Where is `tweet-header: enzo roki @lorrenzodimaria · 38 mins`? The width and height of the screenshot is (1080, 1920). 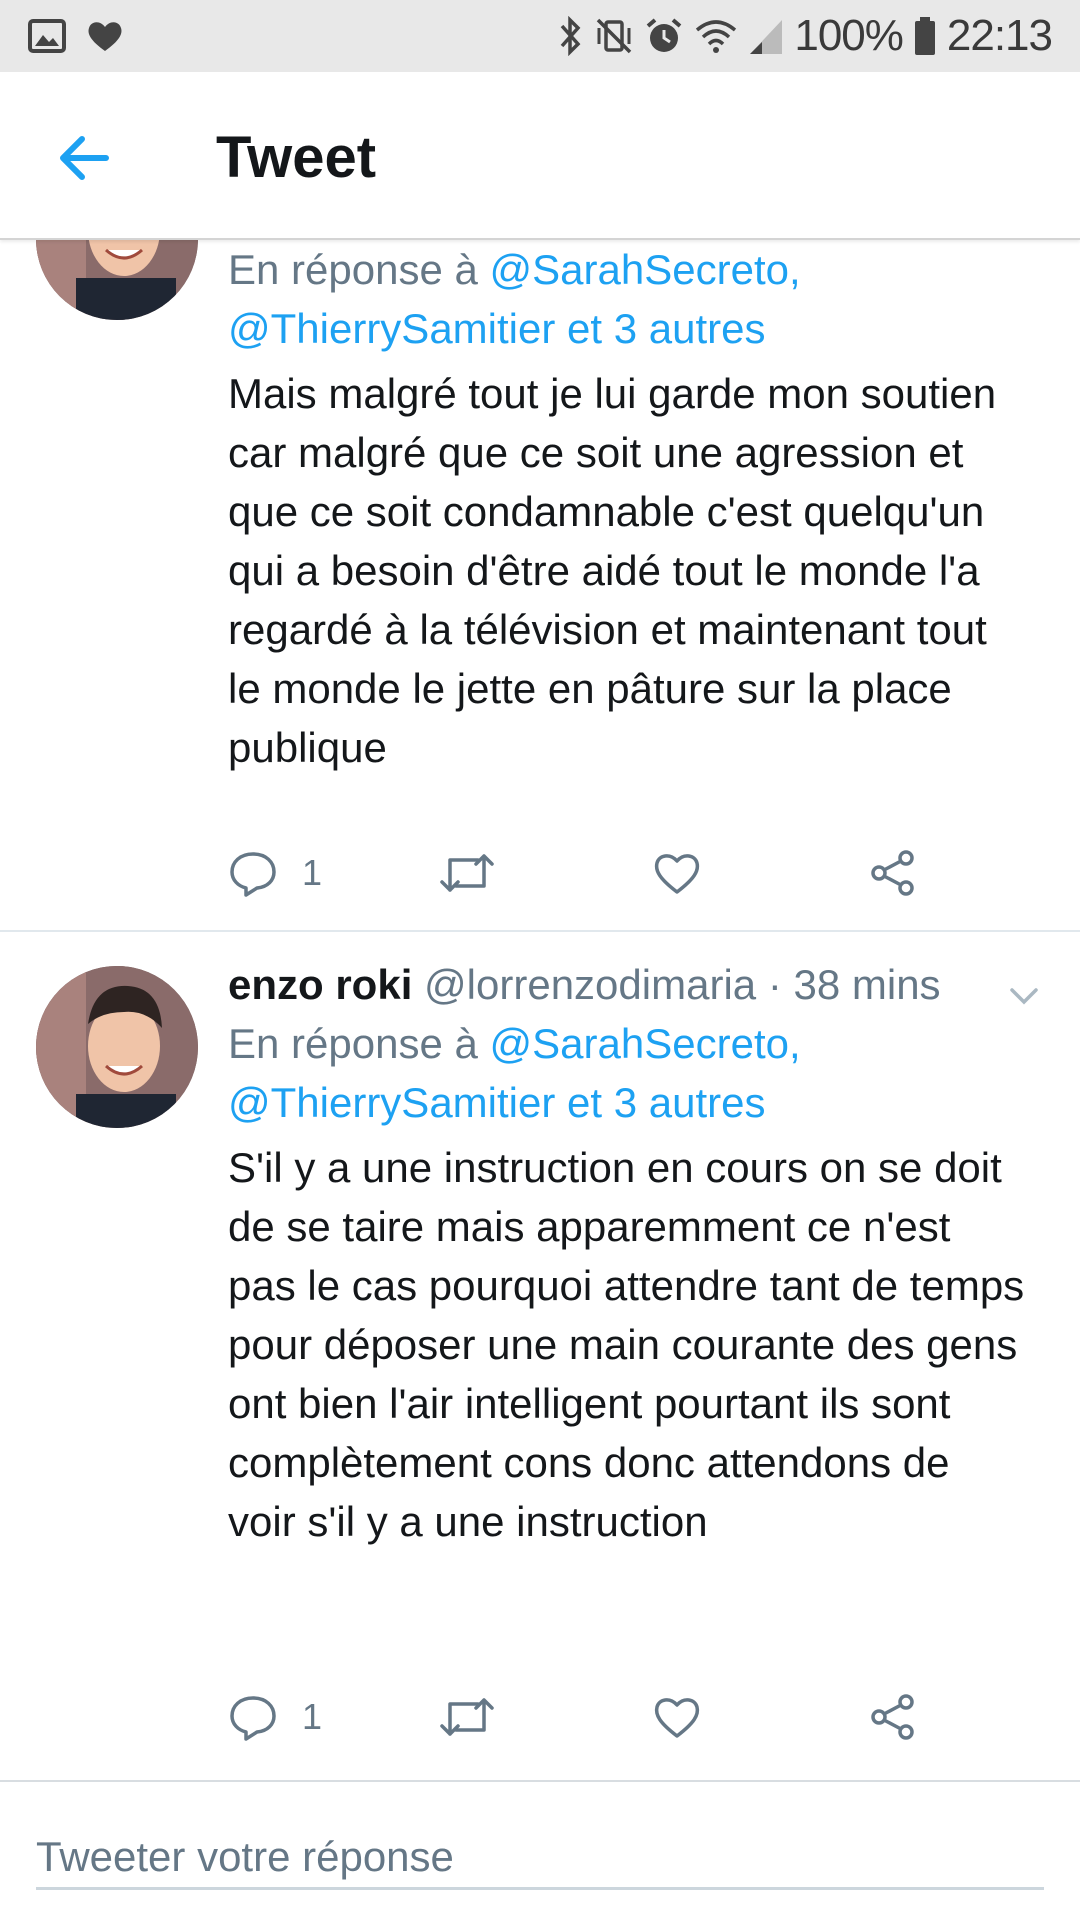 tweet-header: enzo roki @lorrenzodimaria · 38 mins is located at coordinates (628, 985).